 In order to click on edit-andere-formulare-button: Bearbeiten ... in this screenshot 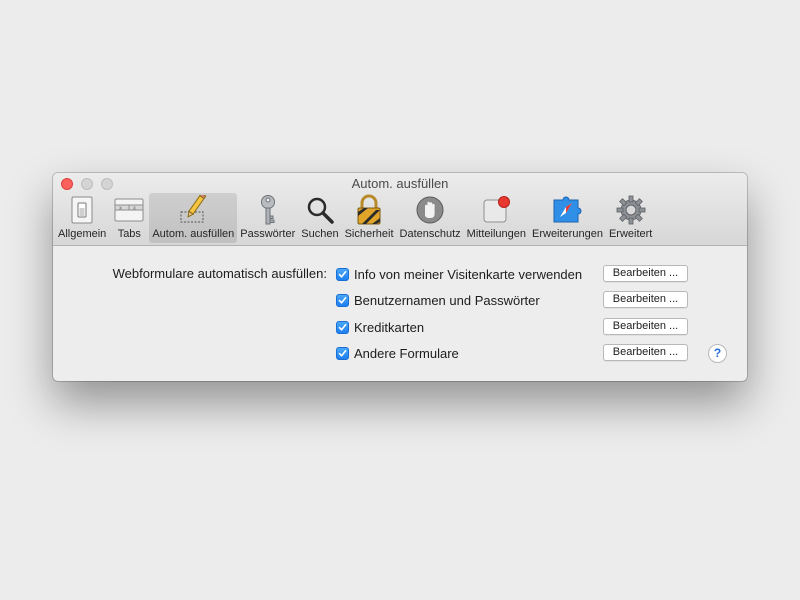, I will do `click(645, 352)`.